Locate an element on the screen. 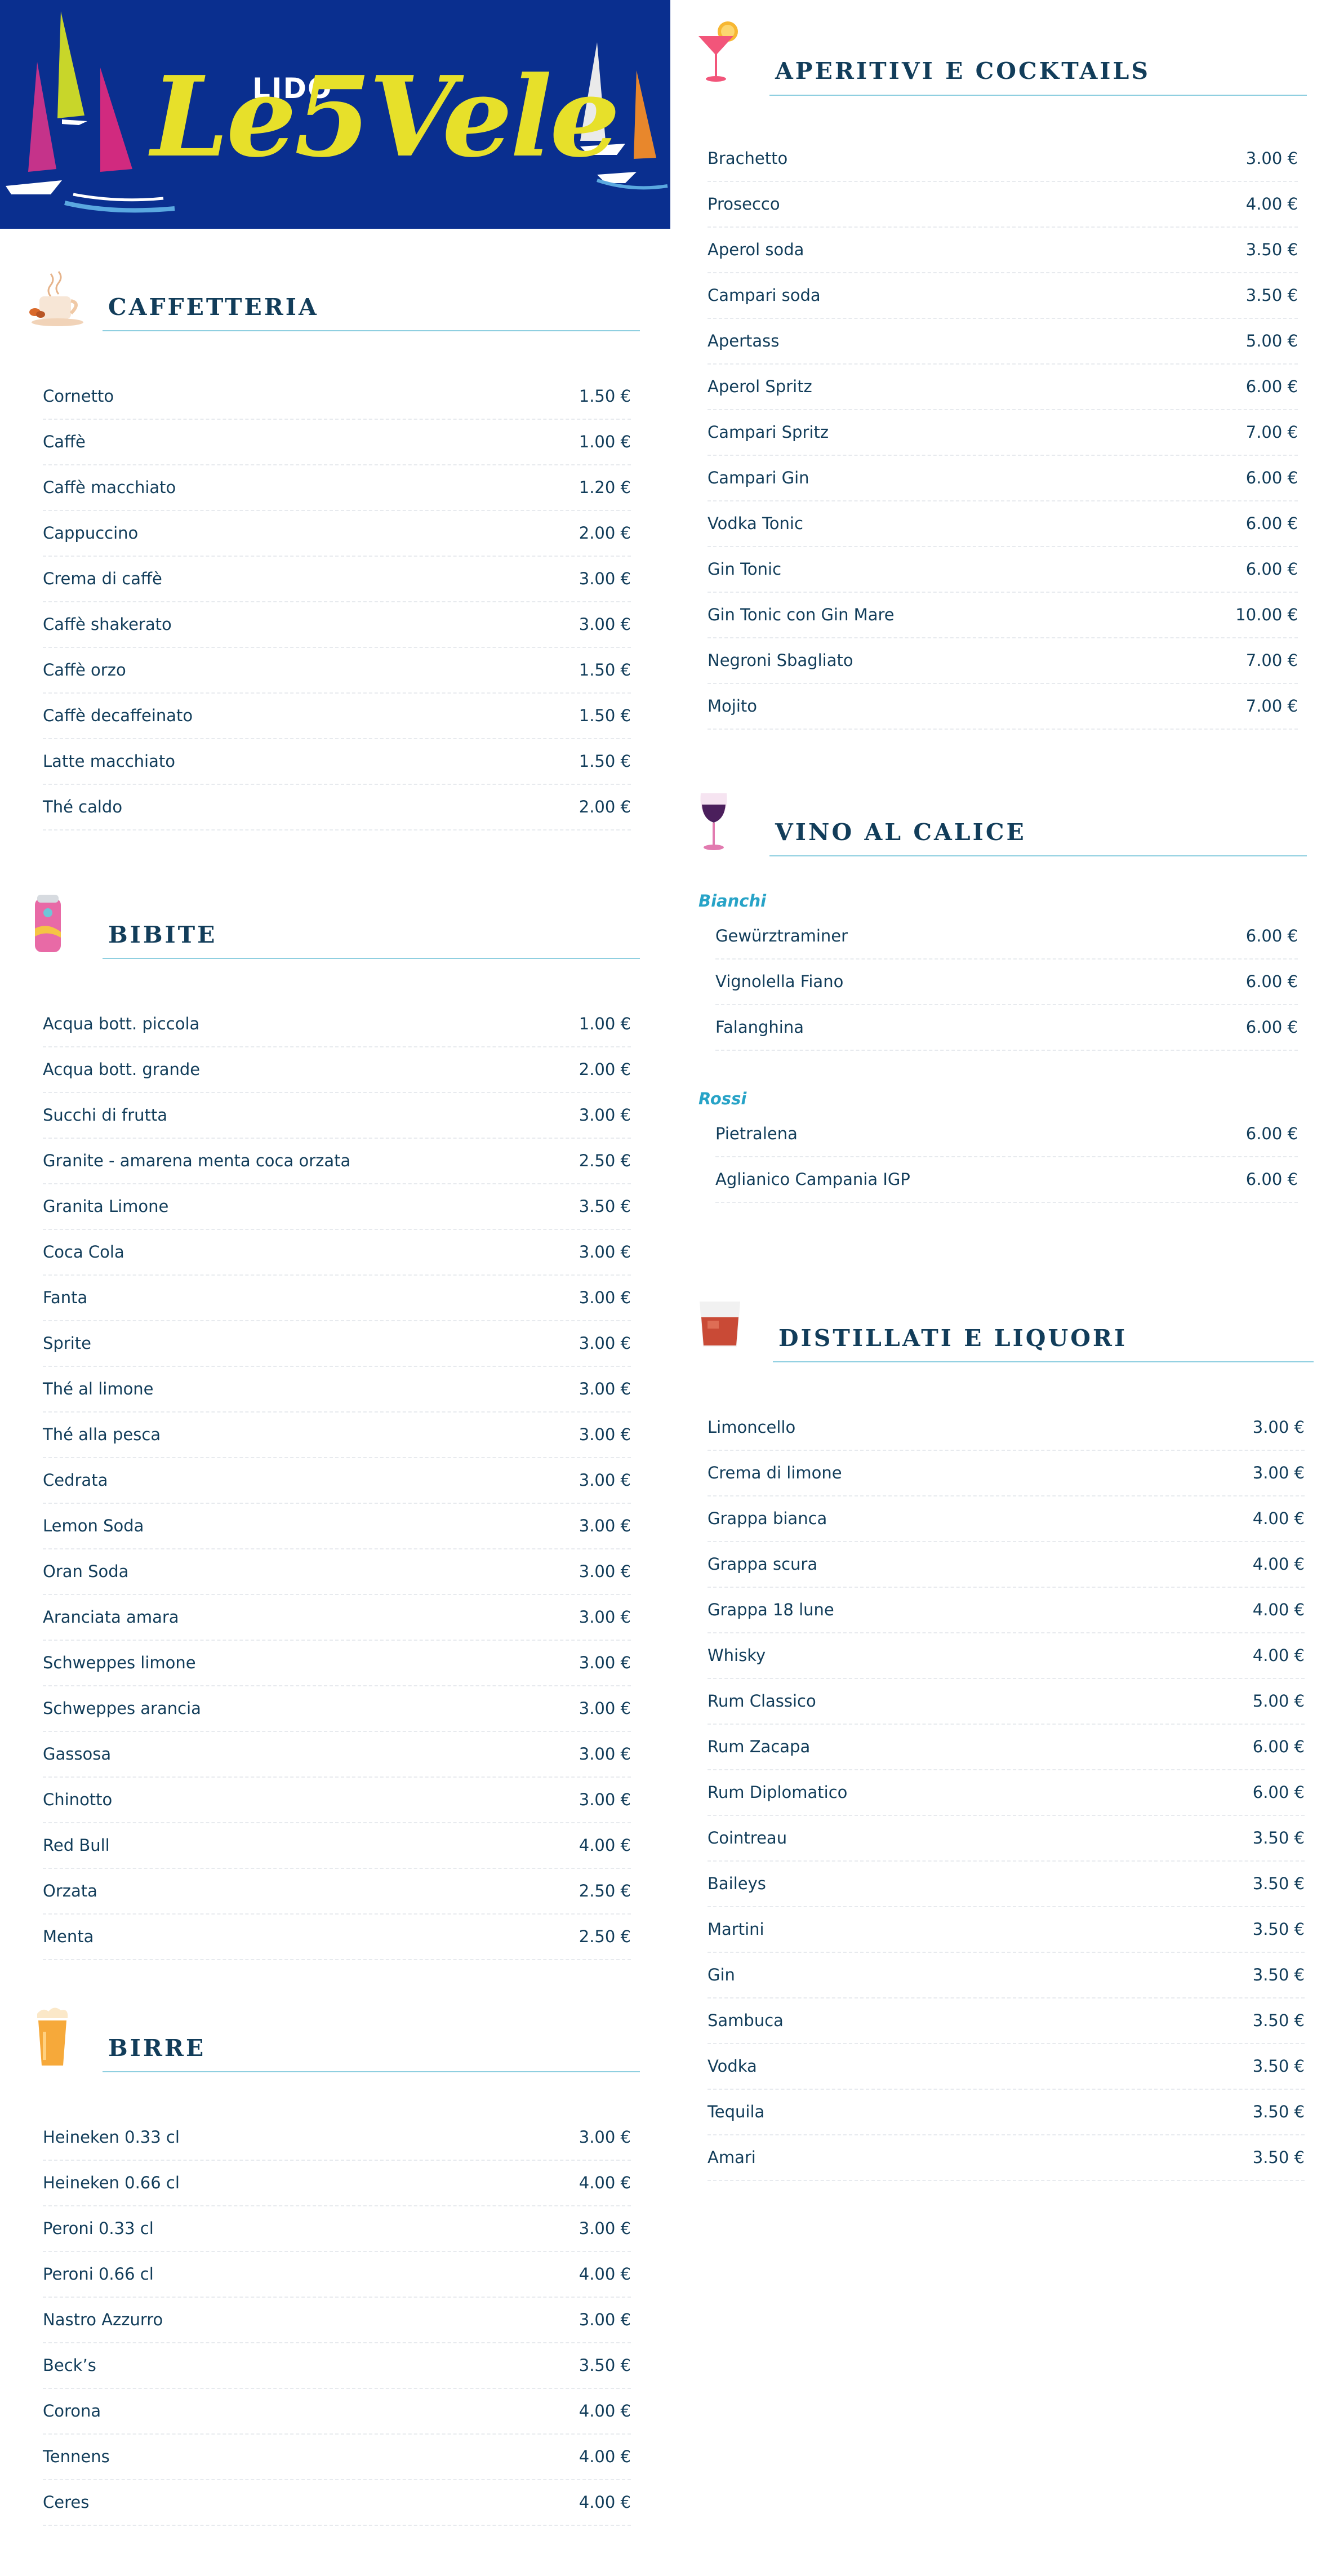  section-title: CAFFETTERIA is located at coordinates (213, 307).